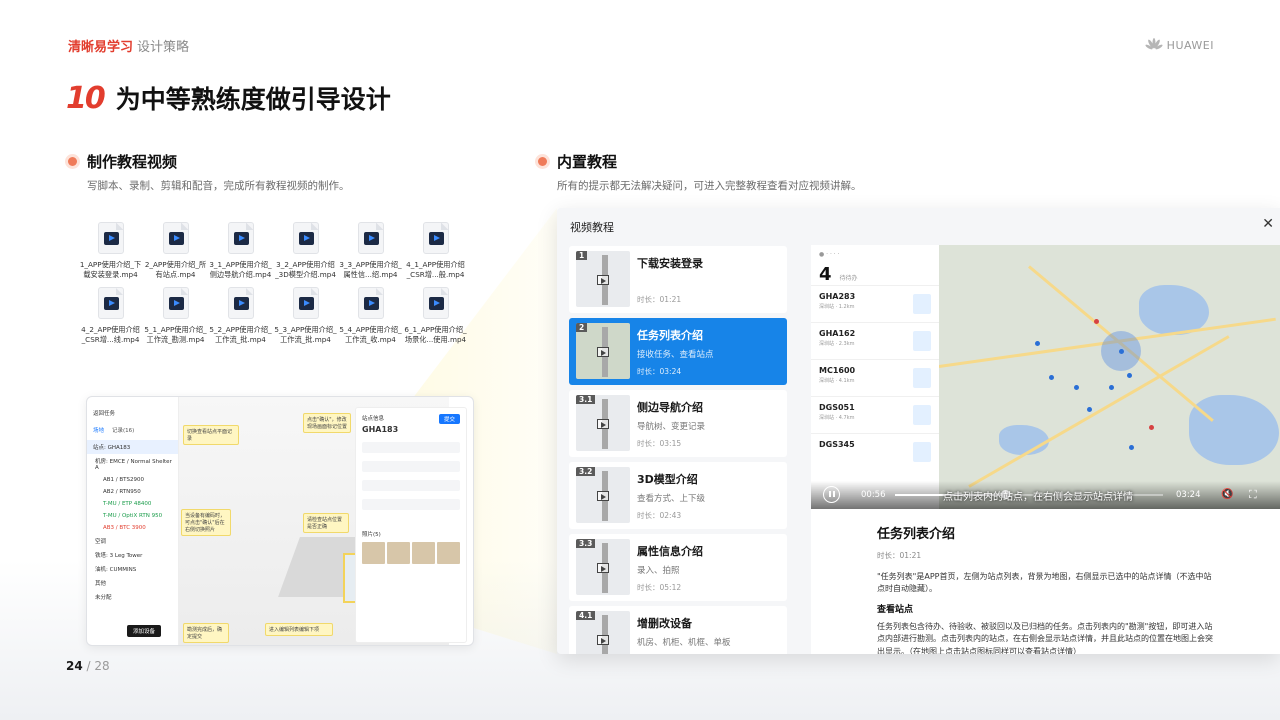 The width and height of the screenshot is (1280, 720). I want to click on pause-icon, so click(831, 494).